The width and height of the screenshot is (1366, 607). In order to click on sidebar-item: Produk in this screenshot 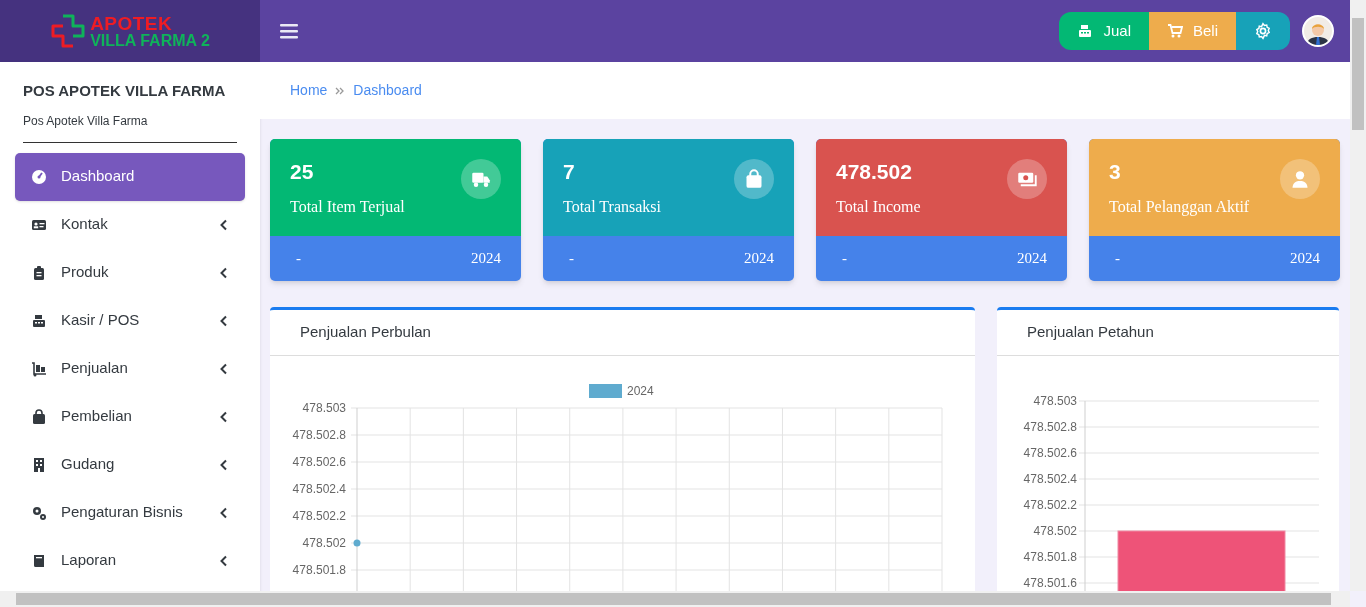, I will do `click(130, 272)`.